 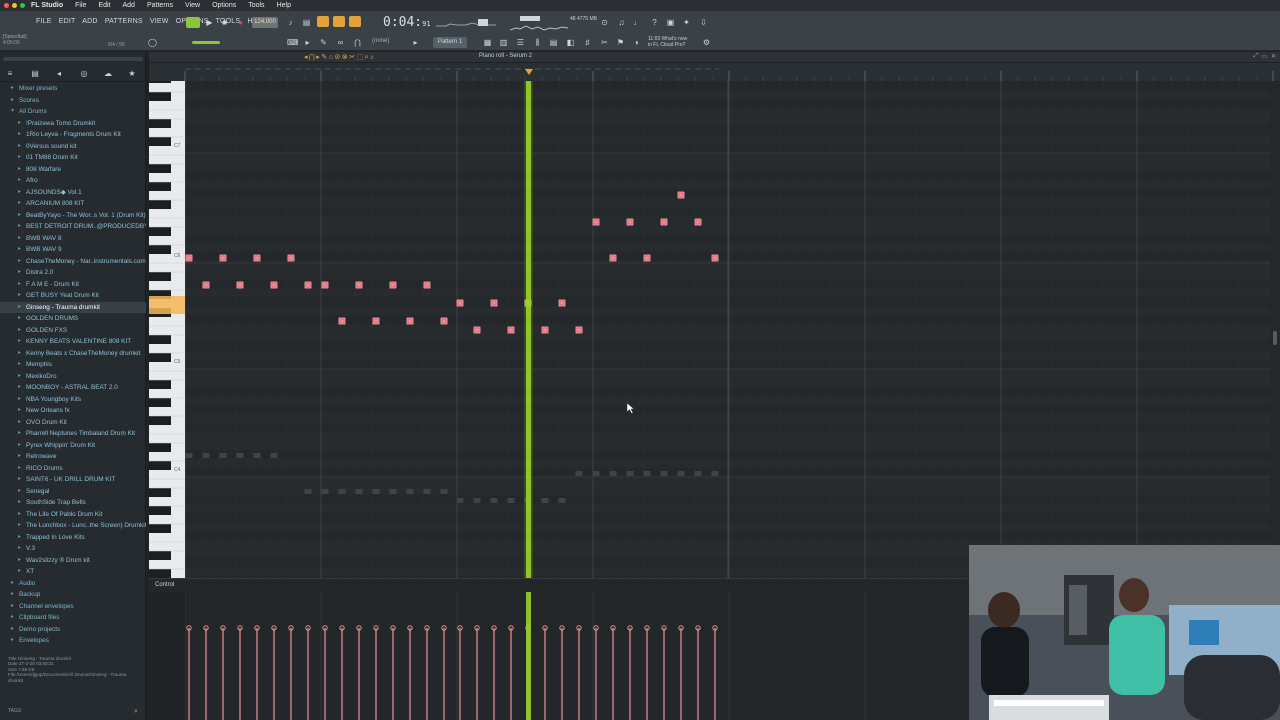 I want to click on browser-item: ▸ Kenny Beats x ChaseTheMoney drumkit, so click(x=73, y=354).